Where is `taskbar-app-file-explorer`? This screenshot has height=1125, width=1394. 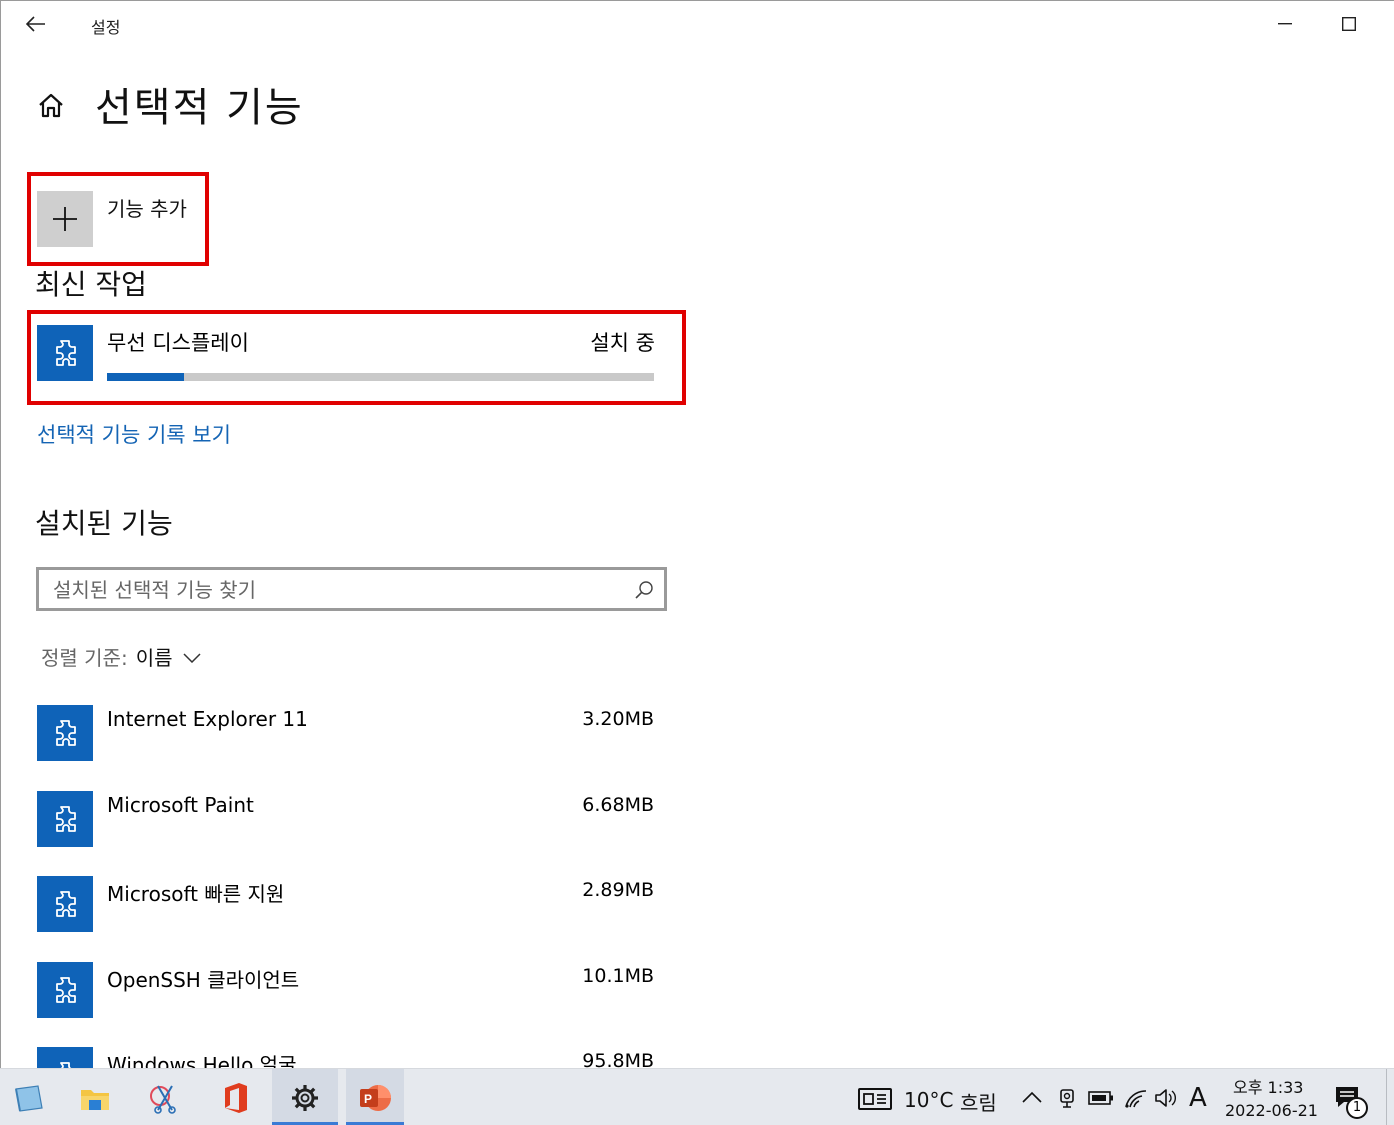
taskbar-app-file-explorer is located at coordinates (95, 1097).